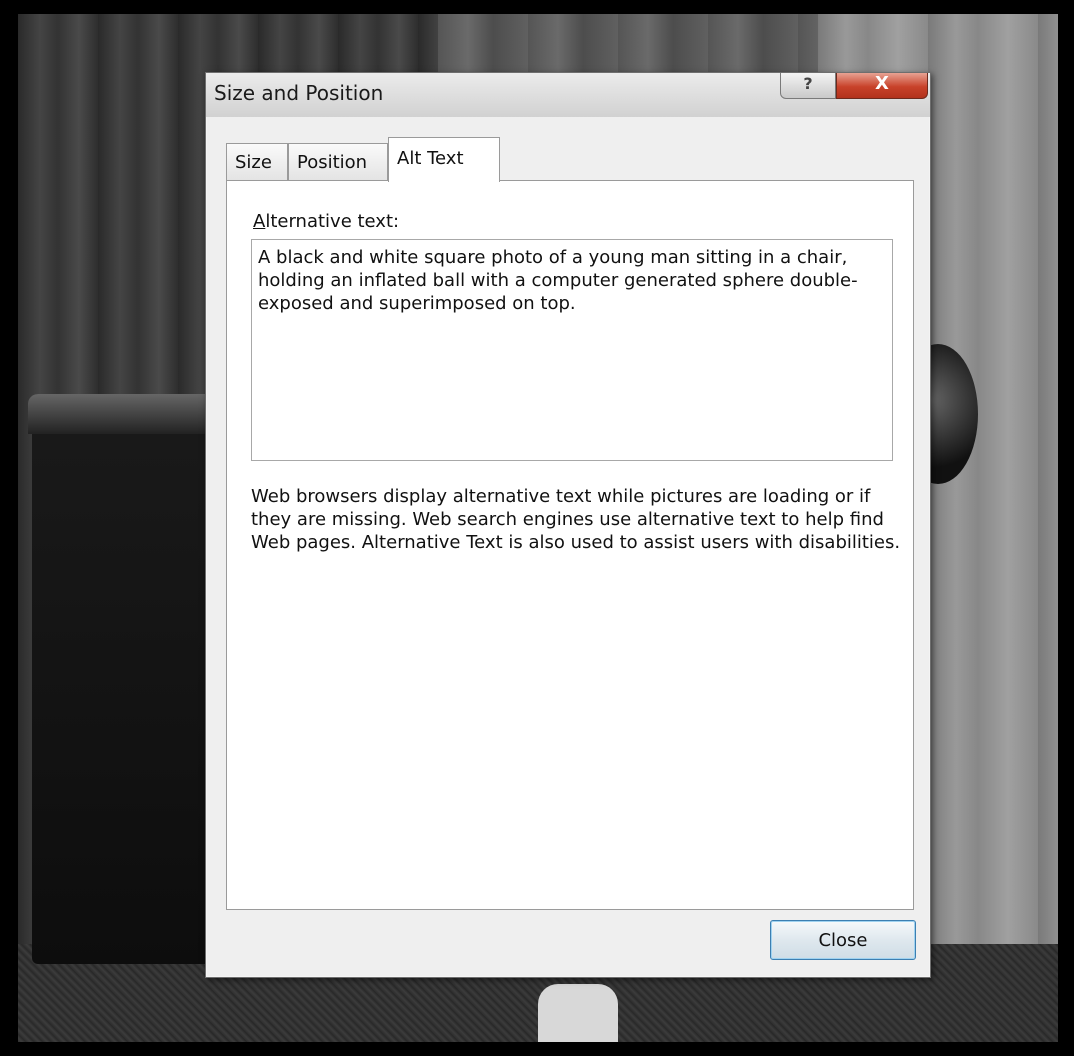  What do you see at coordinates (568, 95) in the screenshot?
I see `title-bar: Size and Position ? X` at bounding box center [568, 95].